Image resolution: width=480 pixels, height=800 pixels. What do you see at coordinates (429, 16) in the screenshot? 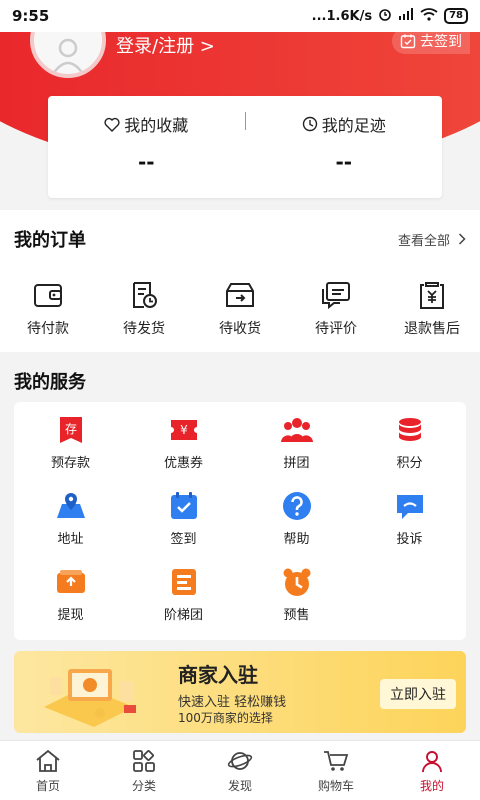
I see `wifi-icon` at bounding box center [429, 16].